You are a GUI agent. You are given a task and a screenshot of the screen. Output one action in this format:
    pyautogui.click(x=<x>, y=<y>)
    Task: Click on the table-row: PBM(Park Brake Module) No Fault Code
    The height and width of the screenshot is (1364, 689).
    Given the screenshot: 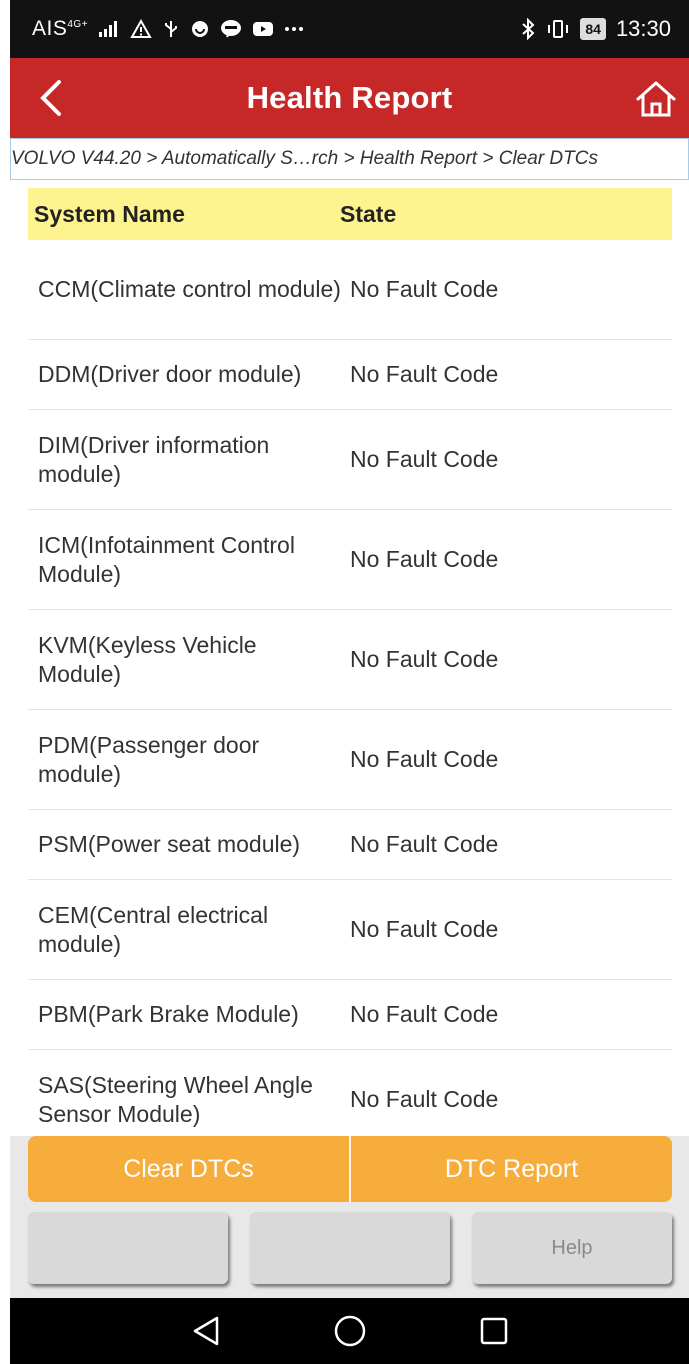 What is the action you would take?
    pyautogui.click(x=350, y=1015)
    